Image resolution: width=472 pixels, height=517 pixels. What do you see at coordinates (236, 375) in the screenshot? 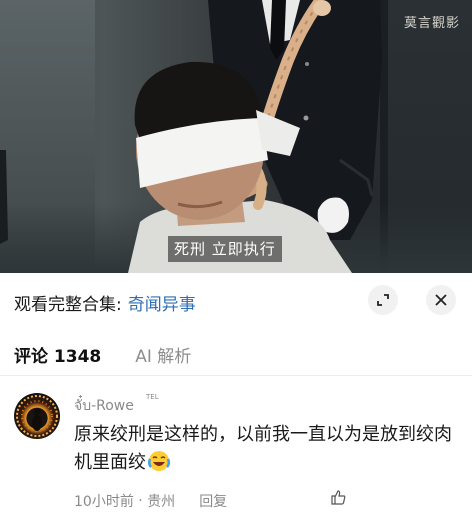
I see `divider` at bounding box center [236, 375].